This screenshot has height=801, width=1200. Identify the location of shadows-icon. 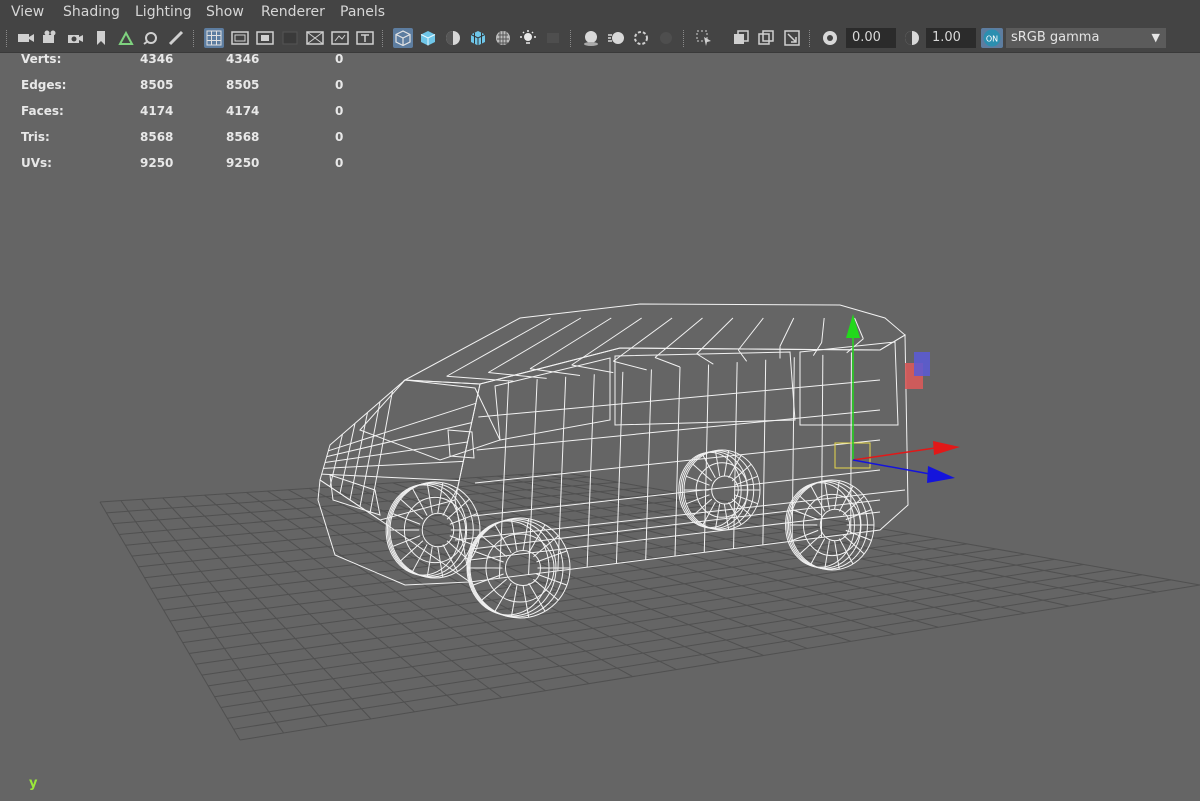
(553, 38).